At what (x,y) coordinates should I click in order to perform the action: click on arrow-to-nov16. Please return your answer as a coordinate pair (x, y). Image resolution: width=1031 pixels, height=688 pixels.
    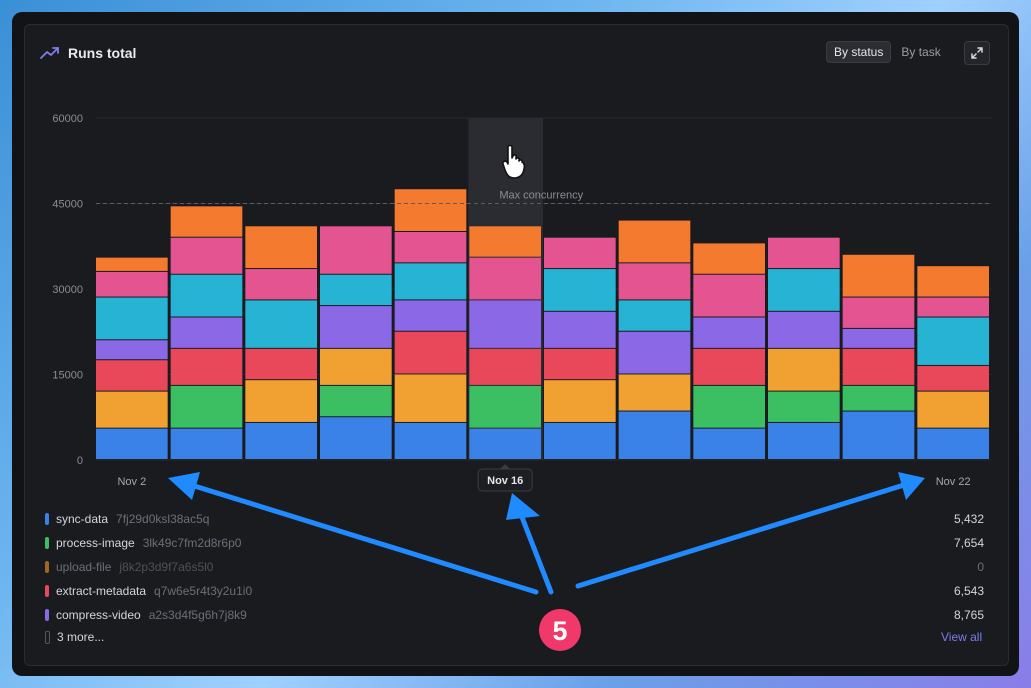
    Looking at the image, I should click on (535, 552).